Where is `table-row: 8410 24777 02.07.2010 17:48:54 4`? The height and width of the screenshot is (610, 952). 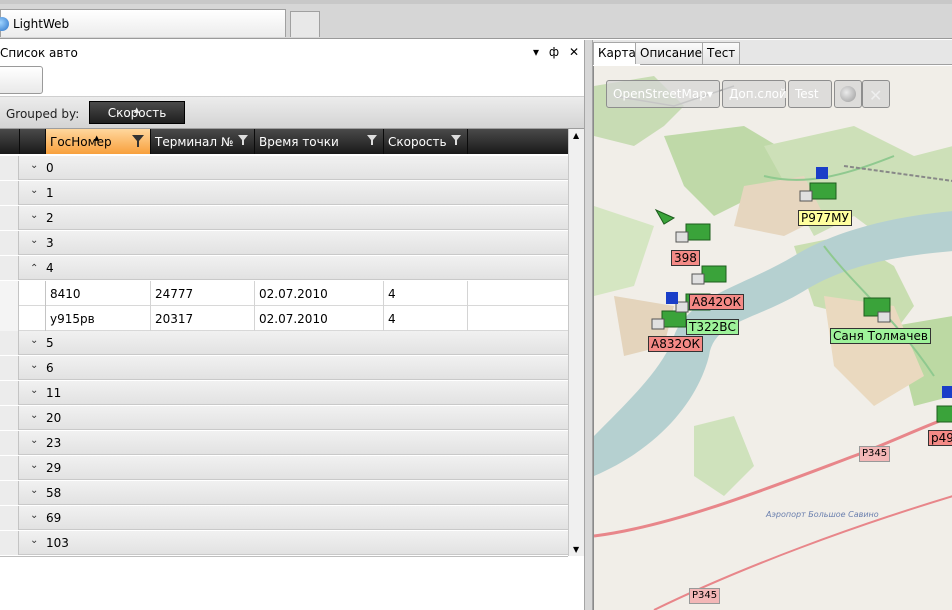 table-row: 8410 24777 02.07.2010 17:48:54 4 is located at coordinates (284, 304).